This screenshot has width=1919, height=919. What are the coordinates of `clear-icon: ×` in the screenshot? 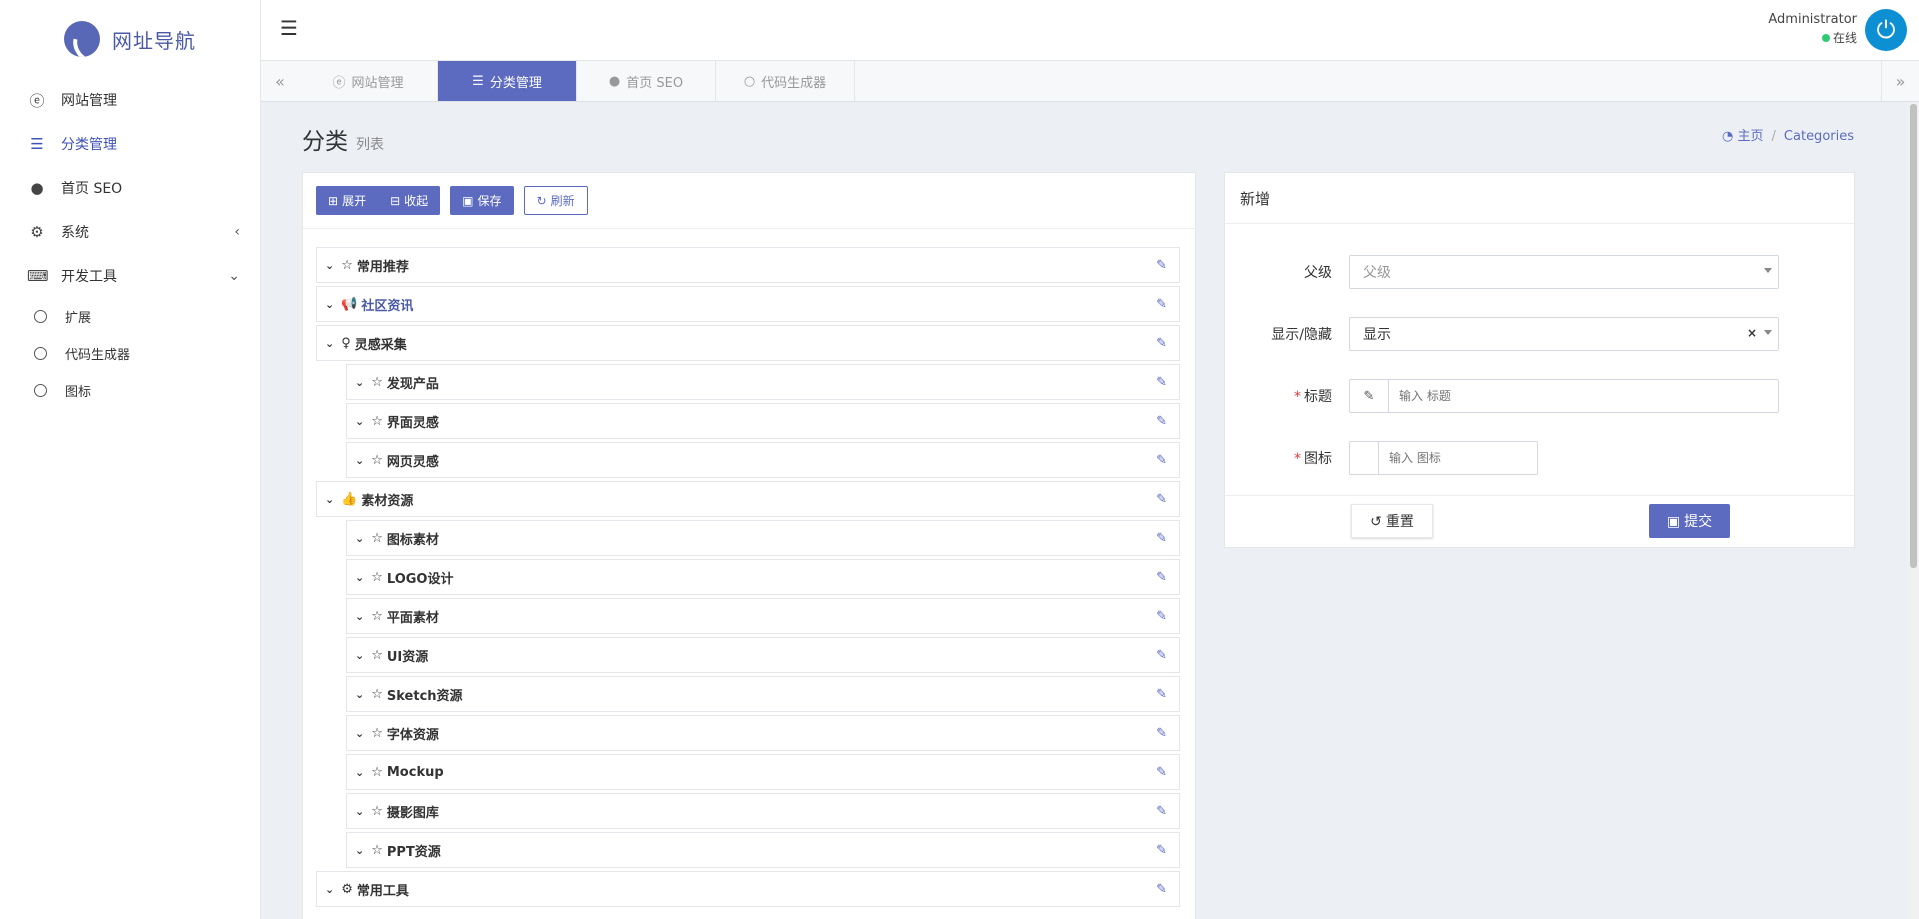 It's located at (1752, 333).